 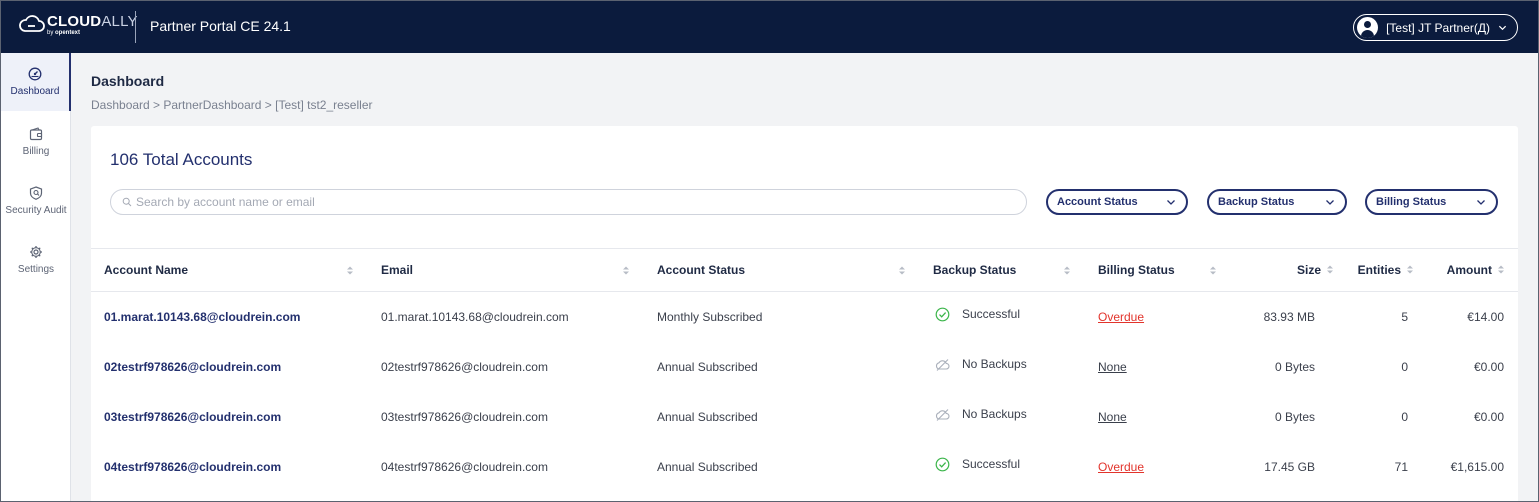 I want to click on sidebar-item-security-audit: Security Audit, so click(x=36, y=201).